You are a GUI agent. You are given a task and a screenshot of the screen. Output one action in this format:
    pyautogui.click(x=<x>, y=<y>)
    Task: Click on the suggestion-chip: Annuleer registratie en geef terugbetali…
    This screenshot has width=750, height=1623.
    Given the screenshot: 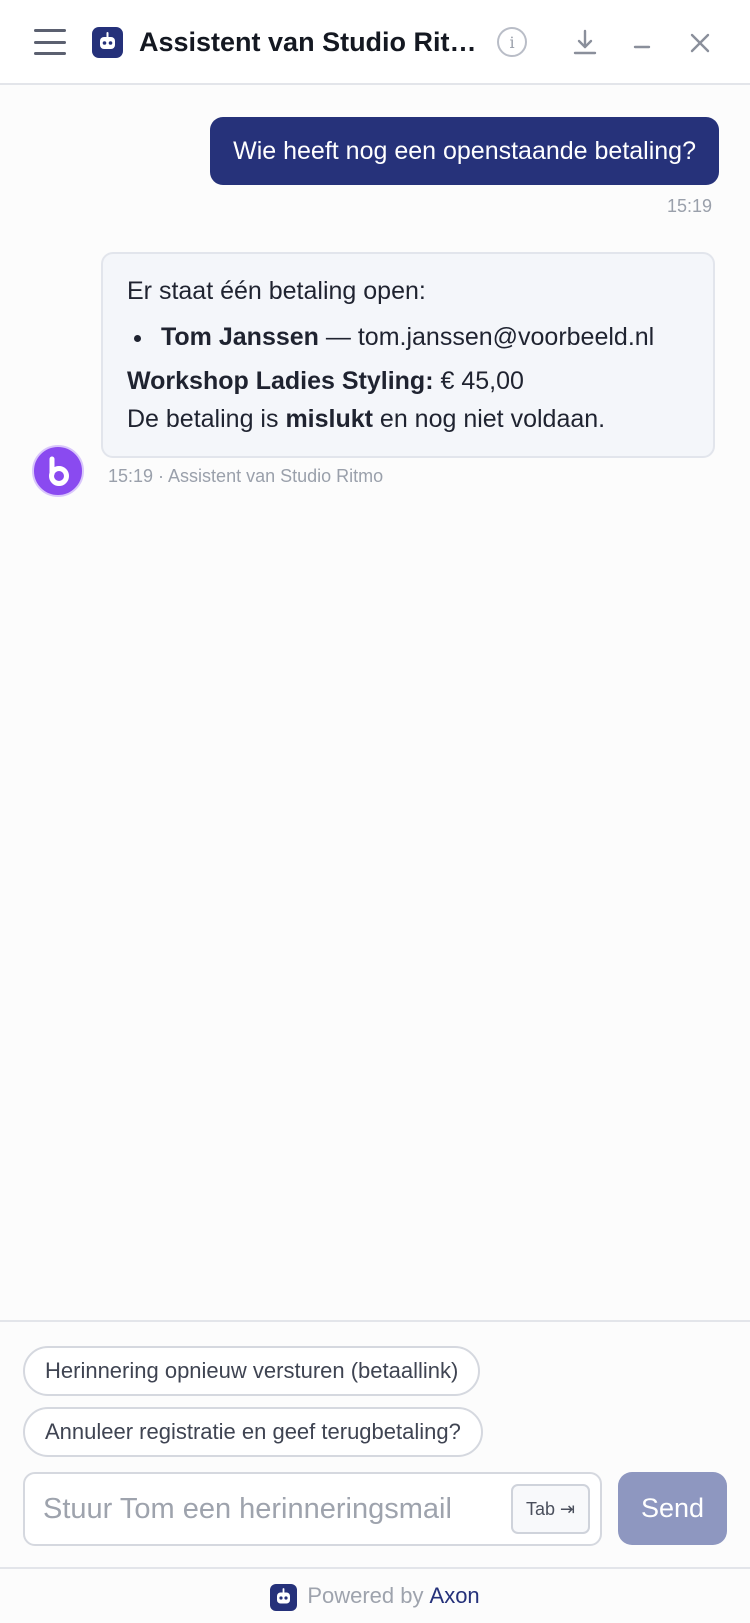 What is the action you would take?
    pyautogui.click(x=253, y=1432)
    